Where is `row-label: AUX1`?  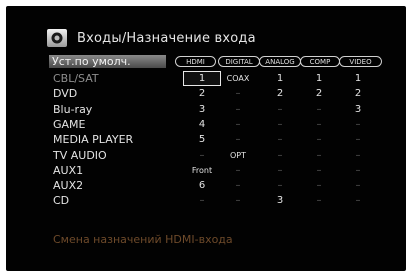 row-label: AUX1 is located at coordinates (68, 170).